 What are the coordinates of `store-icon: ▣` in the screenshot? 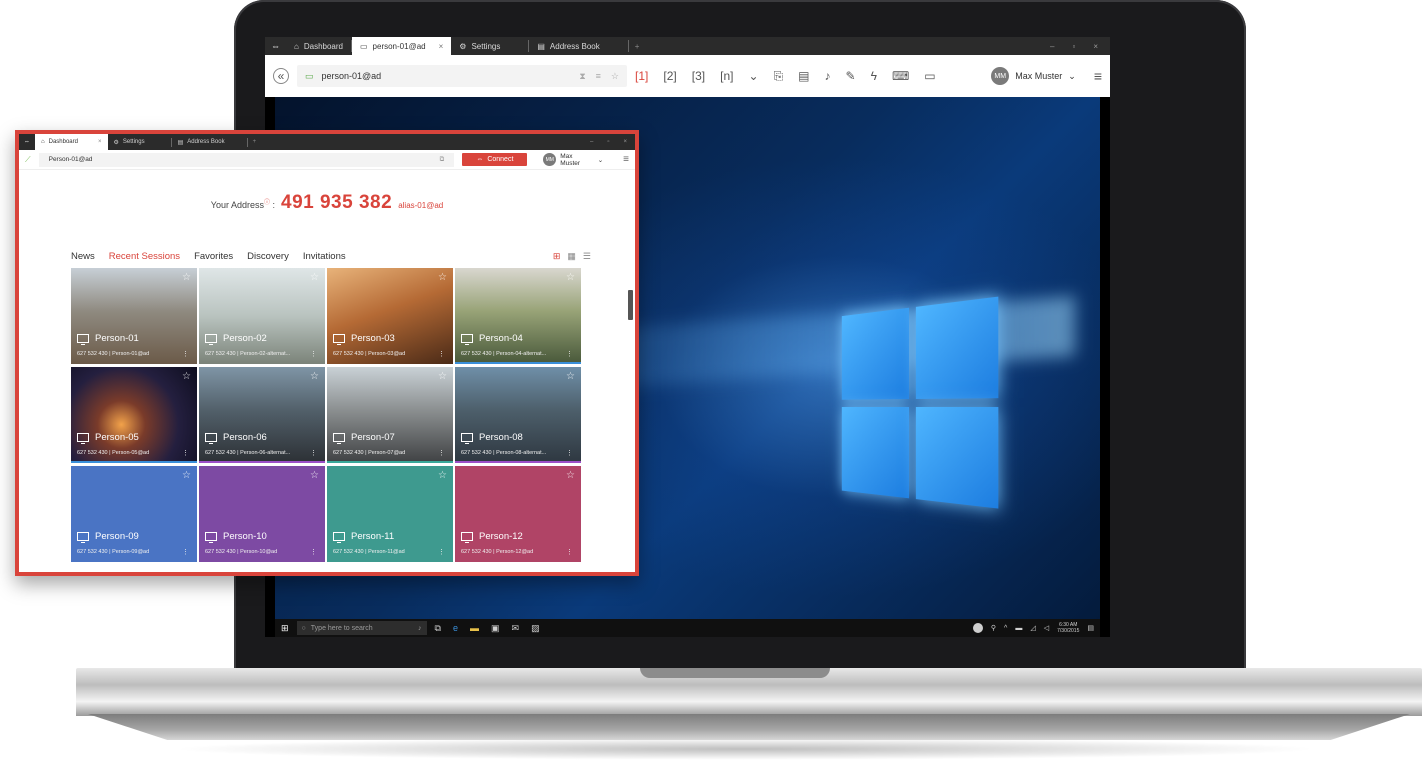 It's located at (495, 628).